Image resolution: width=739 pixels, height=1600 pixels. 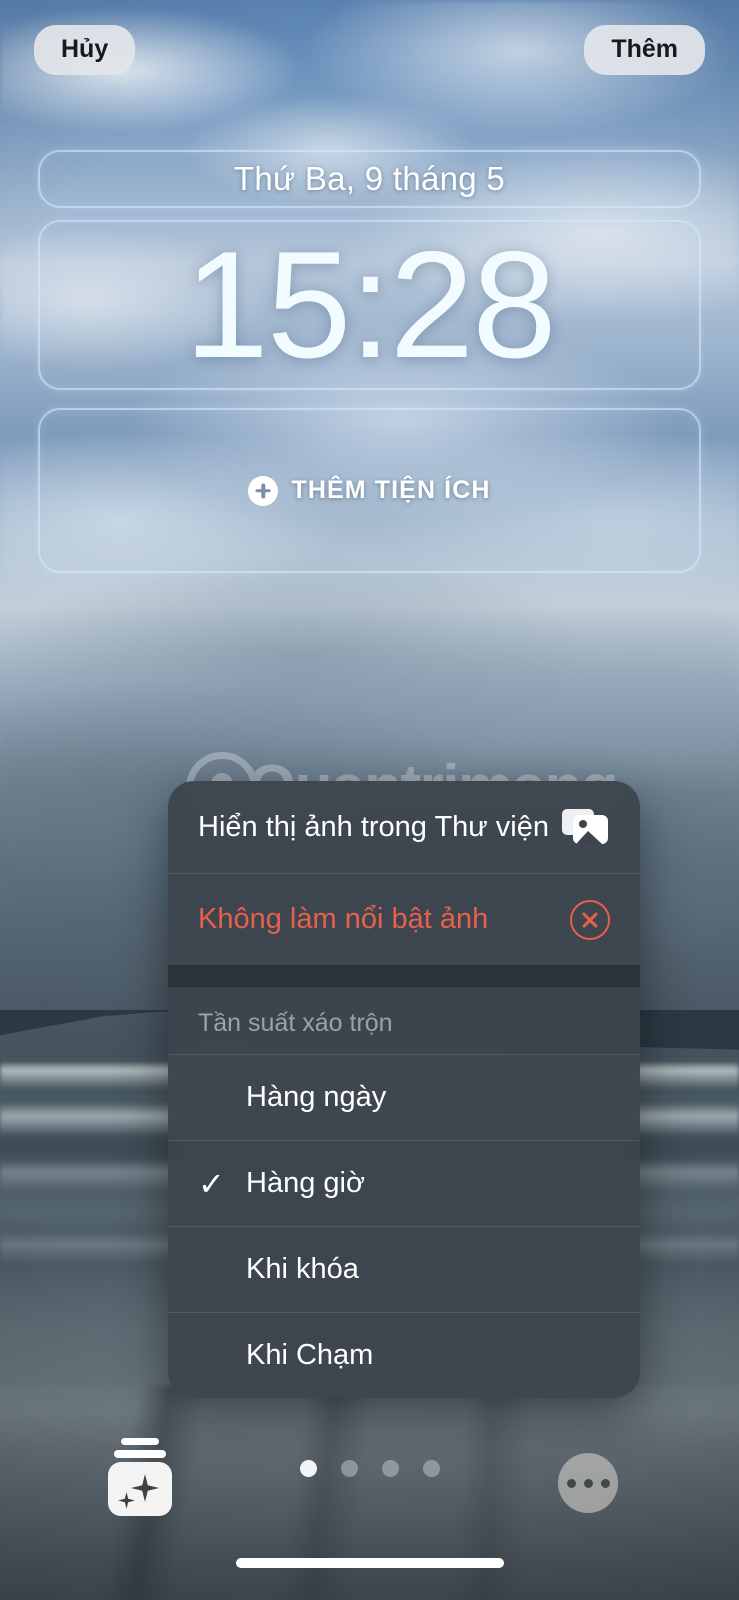 What do you see at coordinates (369, 50) in the screenshot?
I see `editor-toolbar: Hủy Thêm` at bounding box center [369, 50].